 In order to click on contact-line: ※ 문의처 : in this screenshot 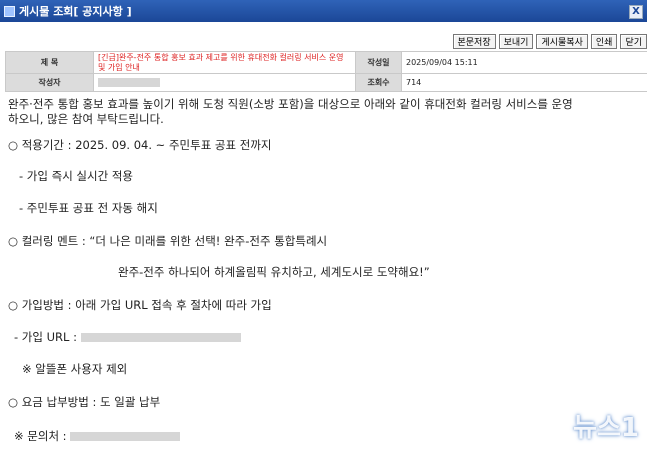, I will do `click(97, 436)`.